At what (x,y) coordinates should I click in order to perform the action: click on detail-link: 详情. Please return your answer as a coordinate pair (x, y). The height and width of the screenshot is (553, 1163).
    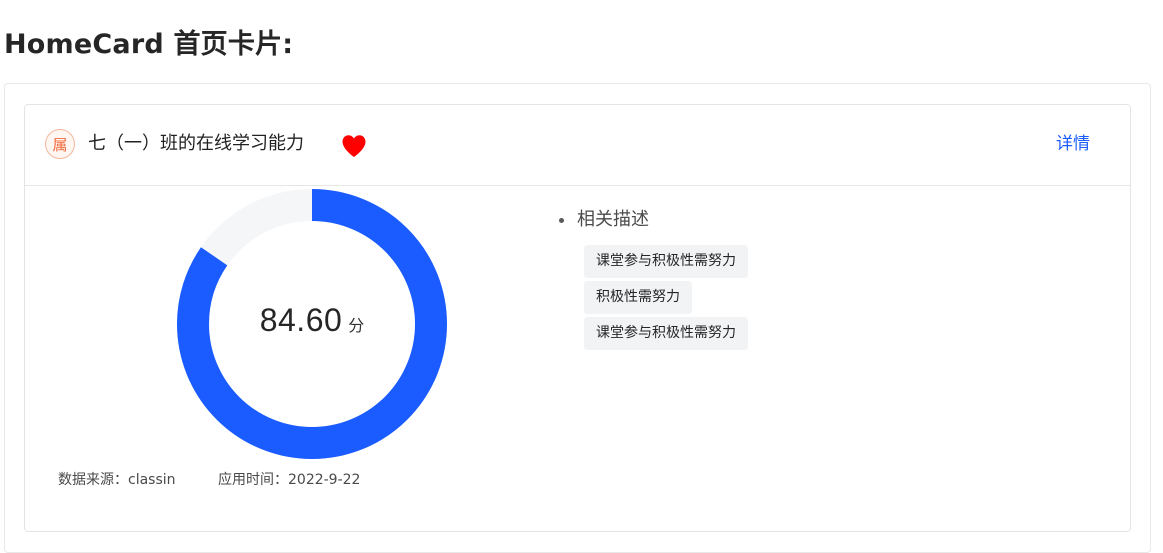
    Looking at the image, I should click on (1073, 144).